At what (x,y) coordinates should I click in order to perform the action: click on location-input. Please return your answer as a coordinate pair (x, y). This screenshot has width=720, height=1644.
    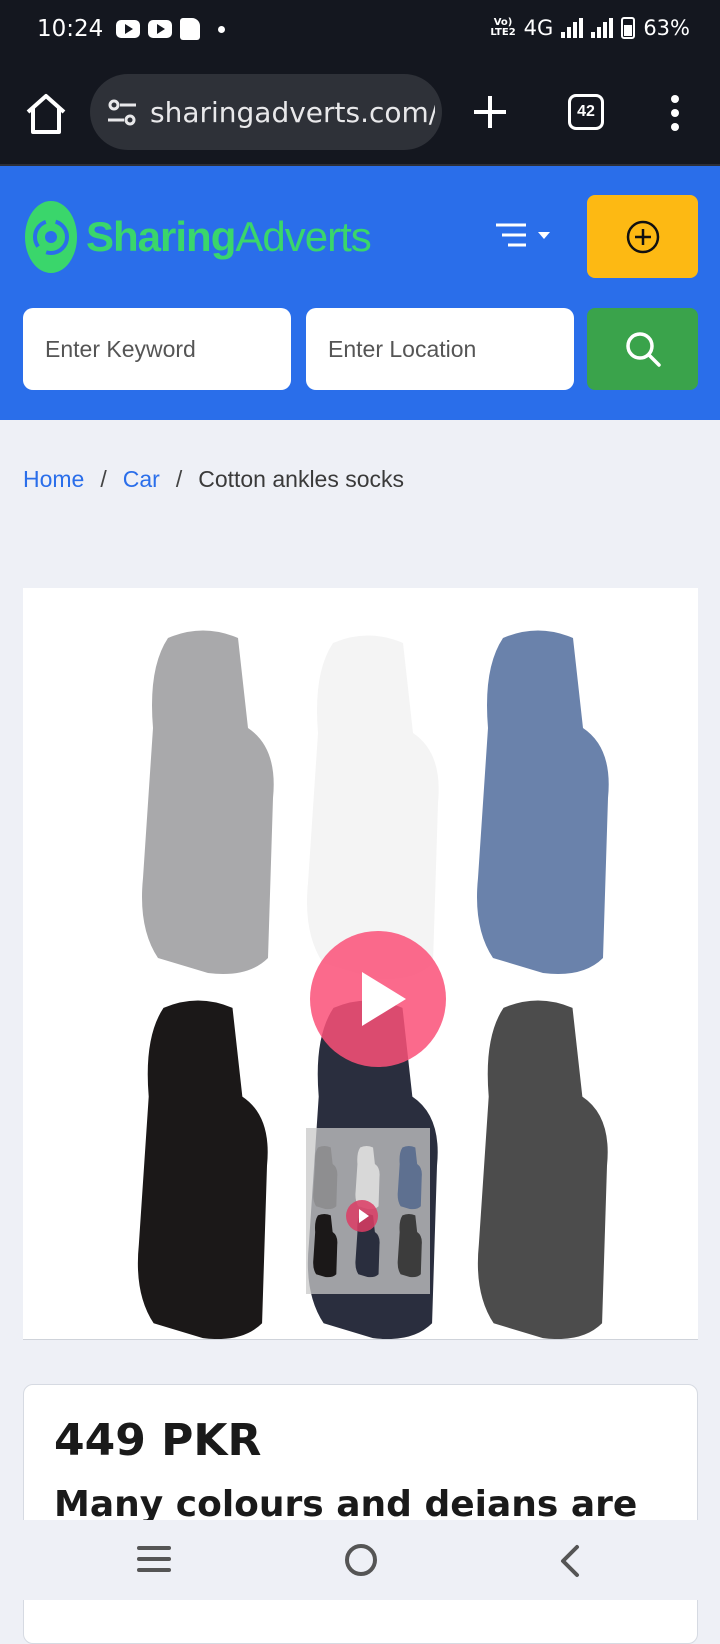
    Looking at the image, I should click on (451, 349).